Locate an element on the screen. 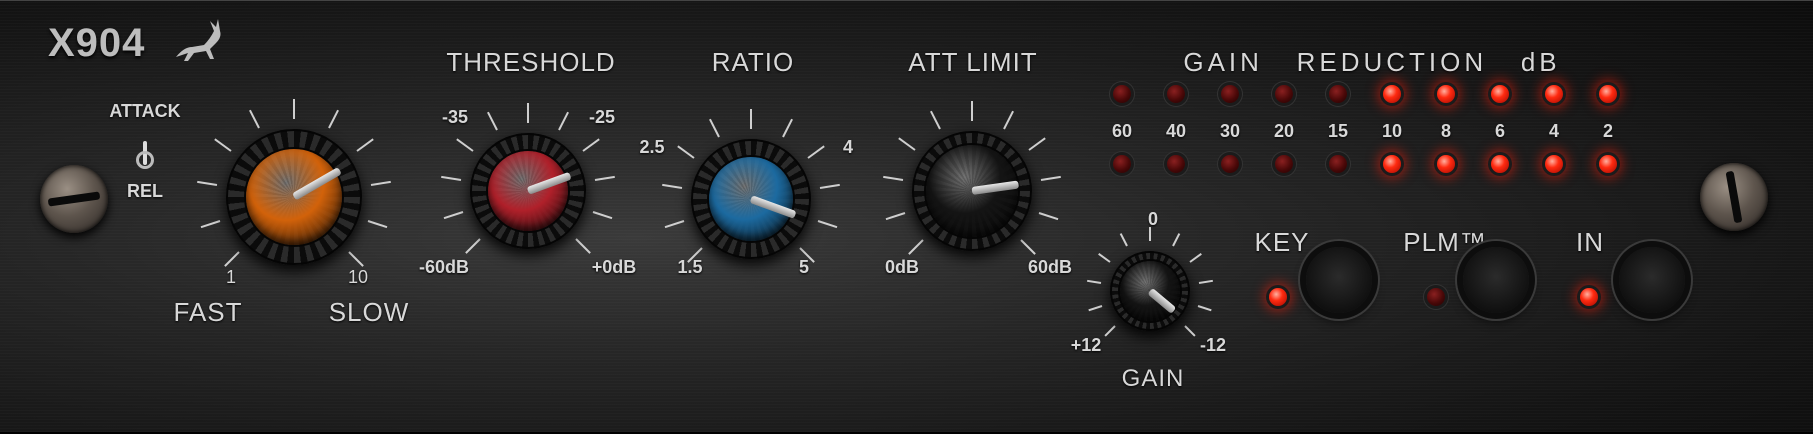 The width and height of the screenshot is (1813, 434). ratio-label-1-5: 1.5 is located at coordinates (690, 267).